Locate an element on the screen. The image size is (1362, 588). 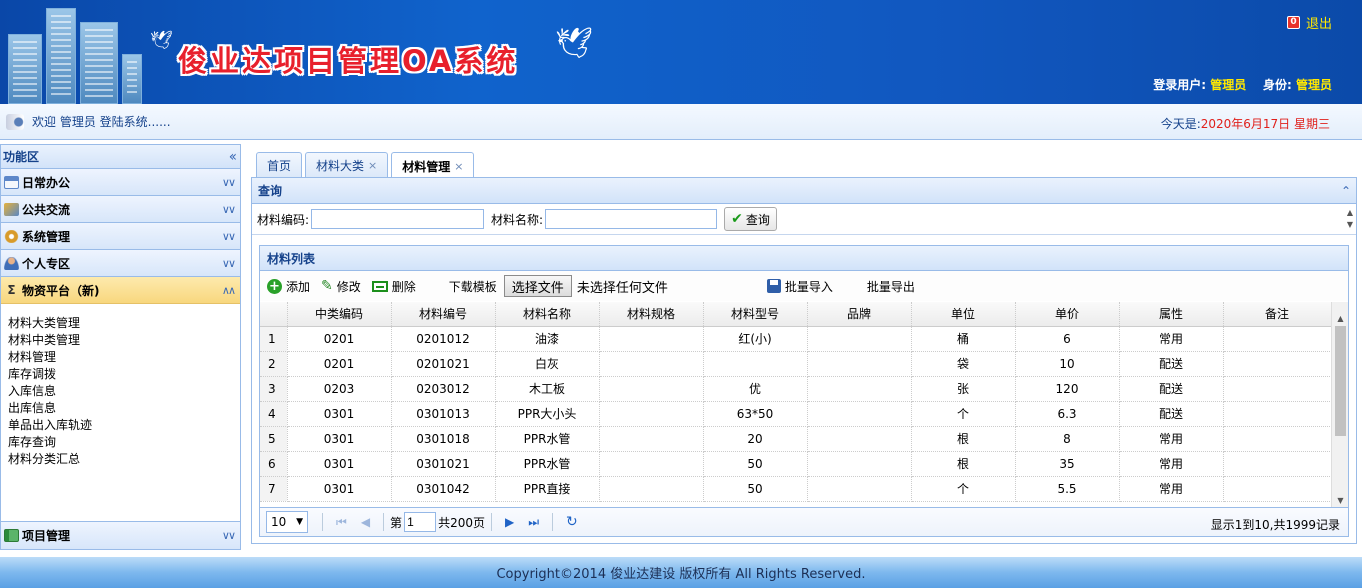
table-cell: 10 is located at coordinates (1067, 364).